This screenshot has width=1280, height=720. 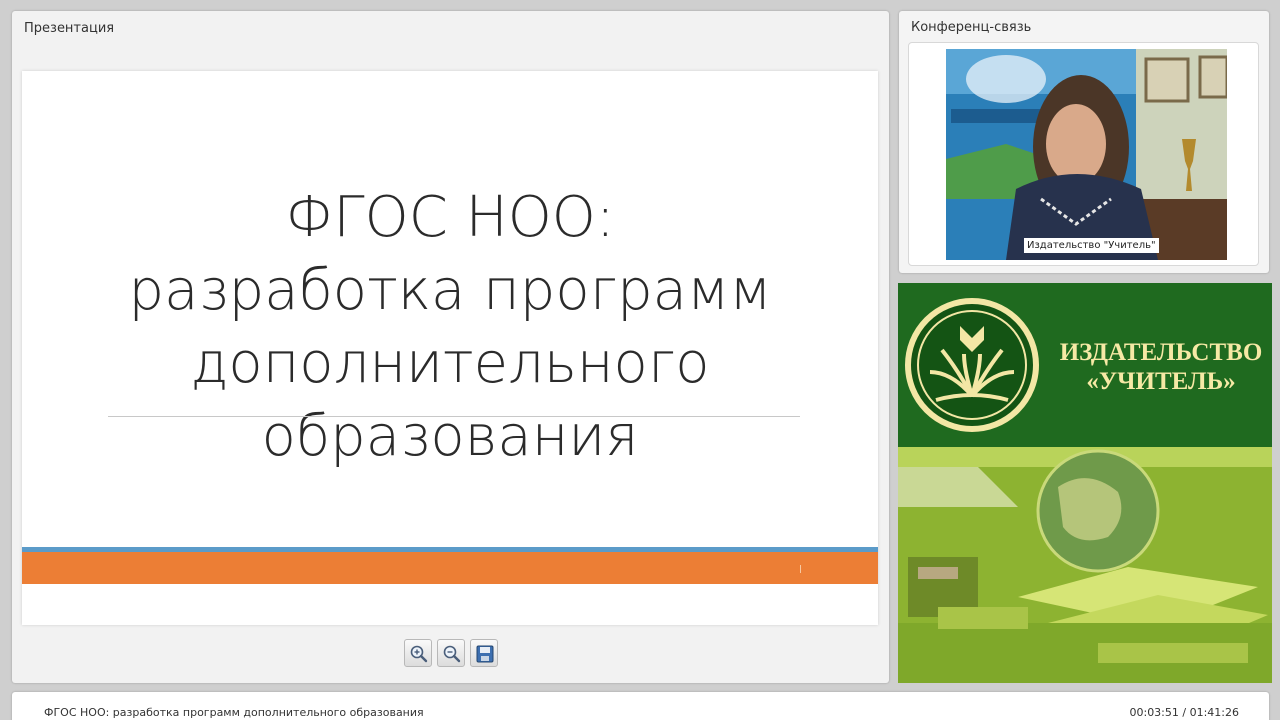 I want to click on slide-title-line: дополнительного, so click(x=450, y=363).